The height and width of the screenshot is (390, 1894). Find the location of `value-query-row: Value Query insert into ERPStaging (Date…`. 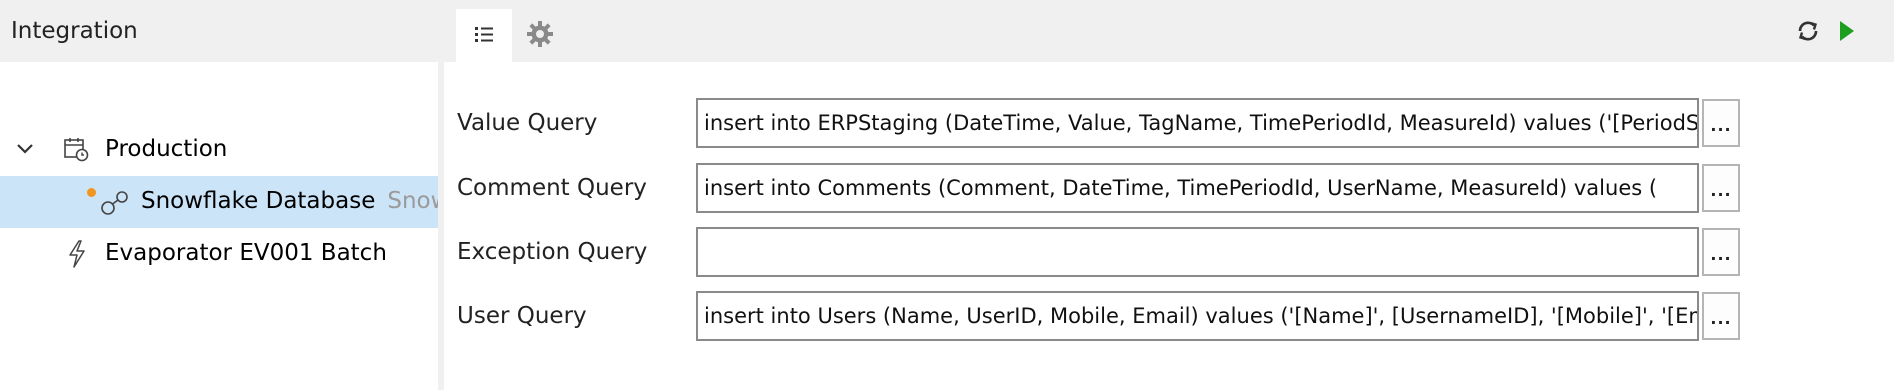

value-query-row: Value Query insert into ERPStaging (Date… is located at coordinates (1169, 124).